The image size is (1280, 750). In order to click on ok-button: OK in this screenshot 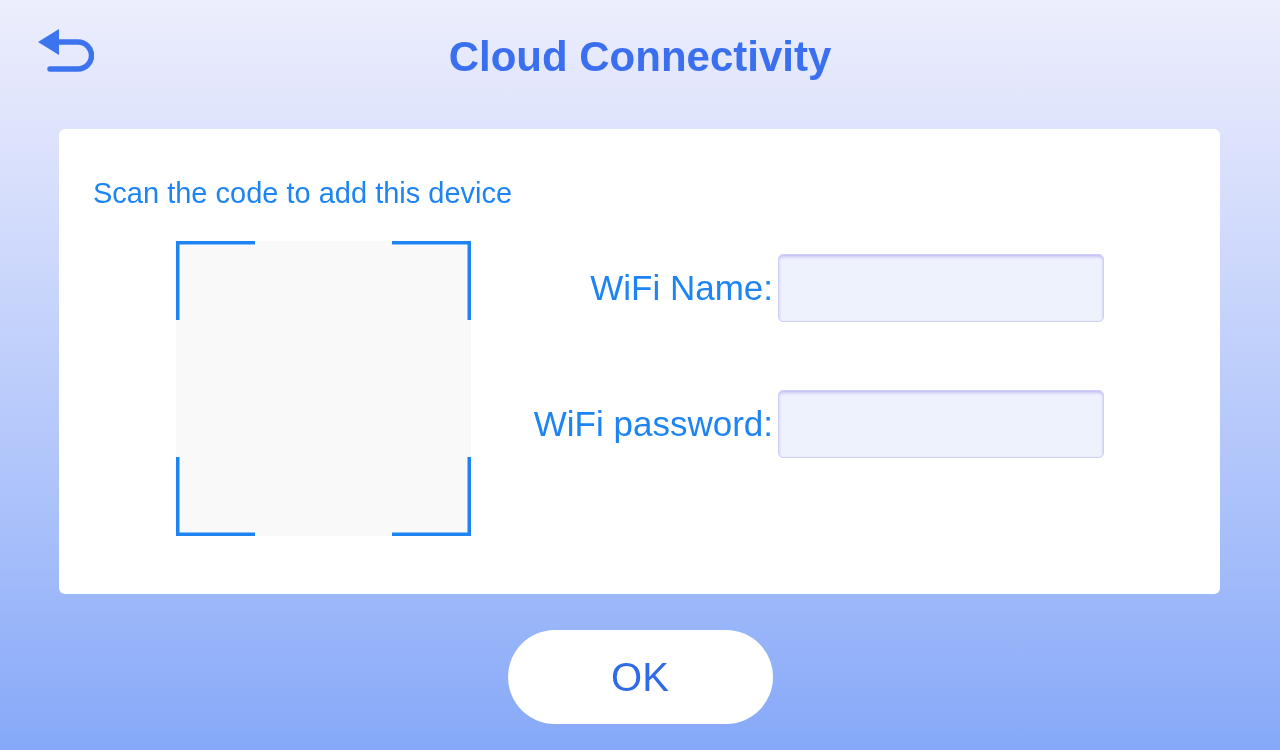, I will do `click(640, 677)`.